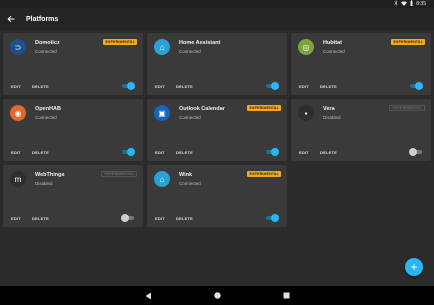  I want to click on hubitat-logo-icon: ◎, so click(306, 47).